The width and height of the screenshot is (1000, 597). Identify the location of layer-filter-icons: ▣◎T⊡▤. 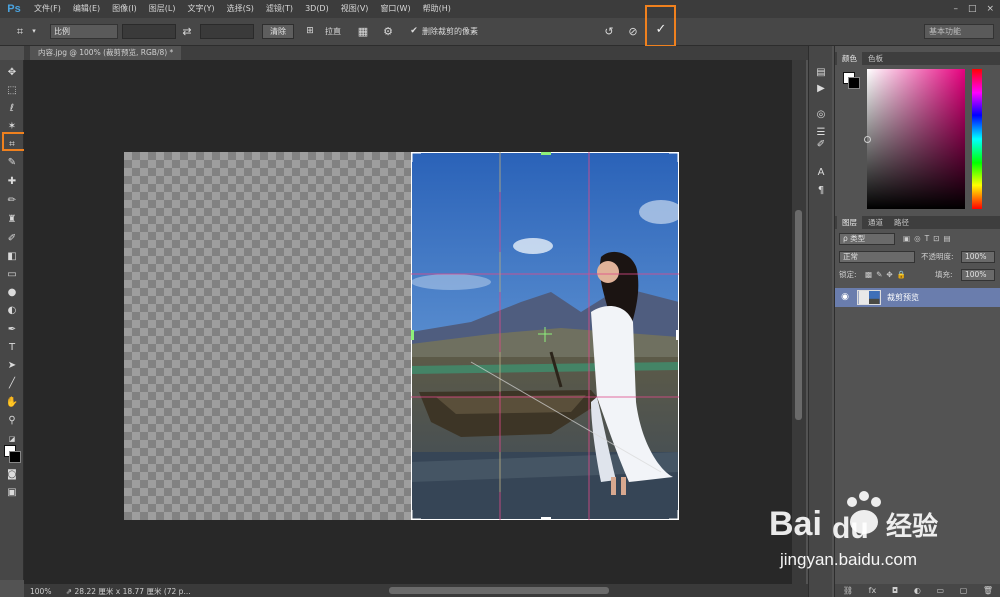
(929, 239).